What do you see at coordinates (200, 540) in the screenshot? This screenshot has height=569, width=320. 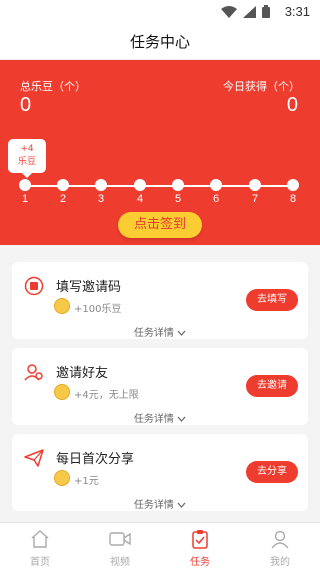 I see `task-icon` at bounding box center [200, 540].